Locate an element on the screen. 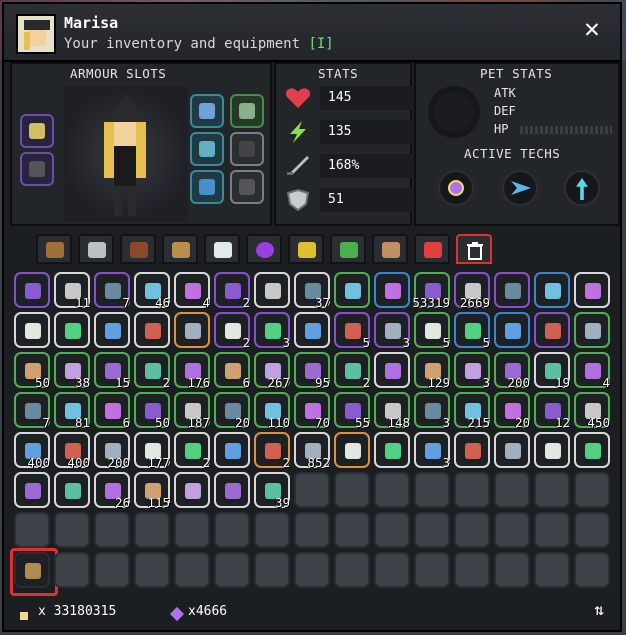 The height and width of the screenshot is (635, 626). back-vanity-slot is located at coordinates (37, 131).